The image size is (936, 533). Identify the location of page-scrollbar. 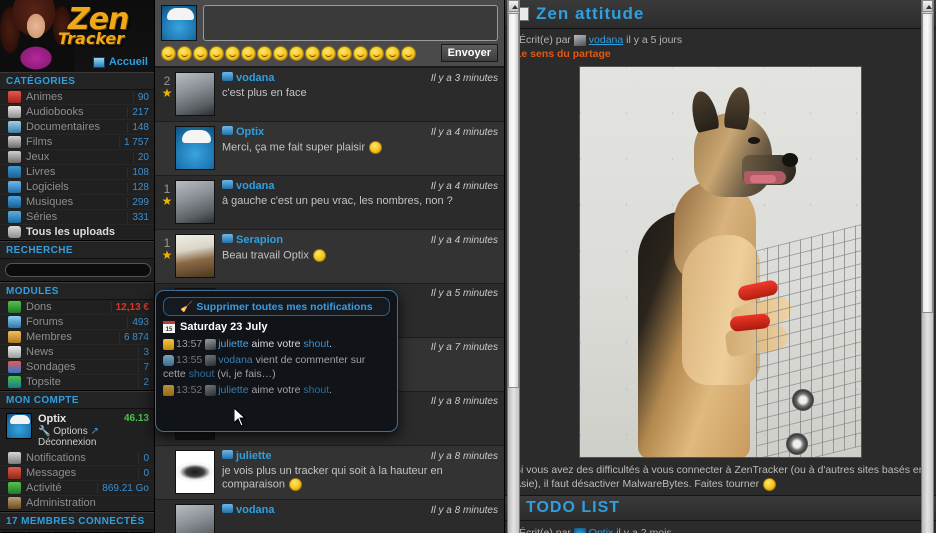
(927, 266).